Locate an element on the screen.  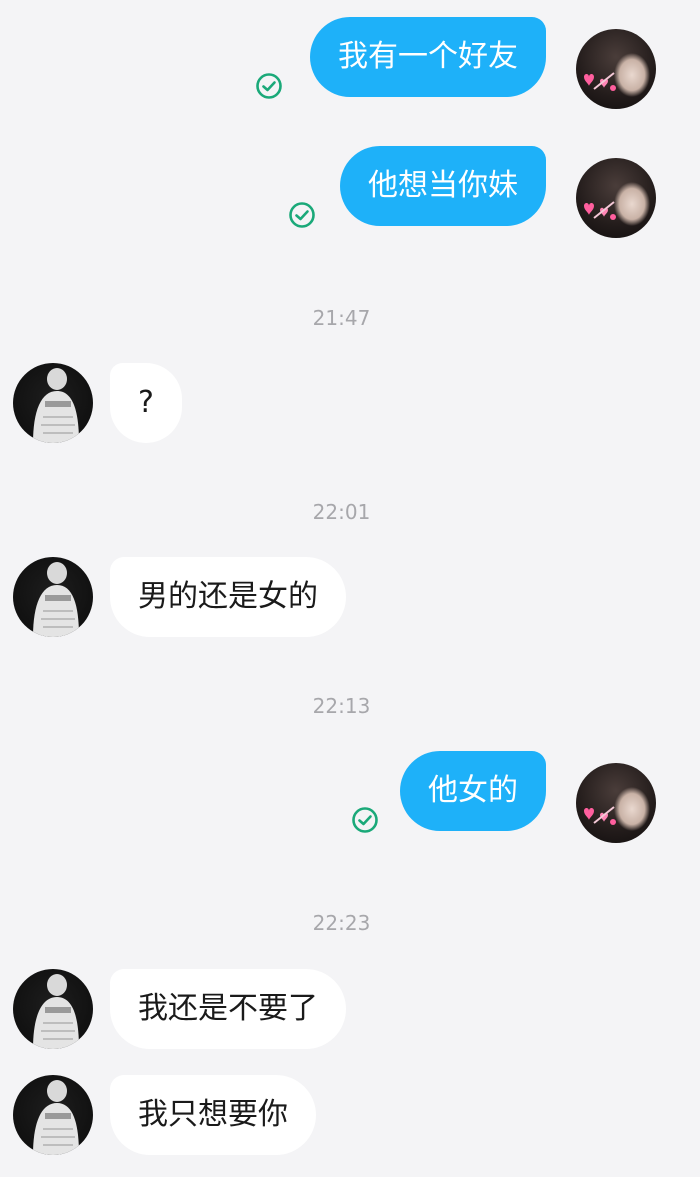
message-row-incoming: 男的还是女的 is located at coordinates (350, 598).